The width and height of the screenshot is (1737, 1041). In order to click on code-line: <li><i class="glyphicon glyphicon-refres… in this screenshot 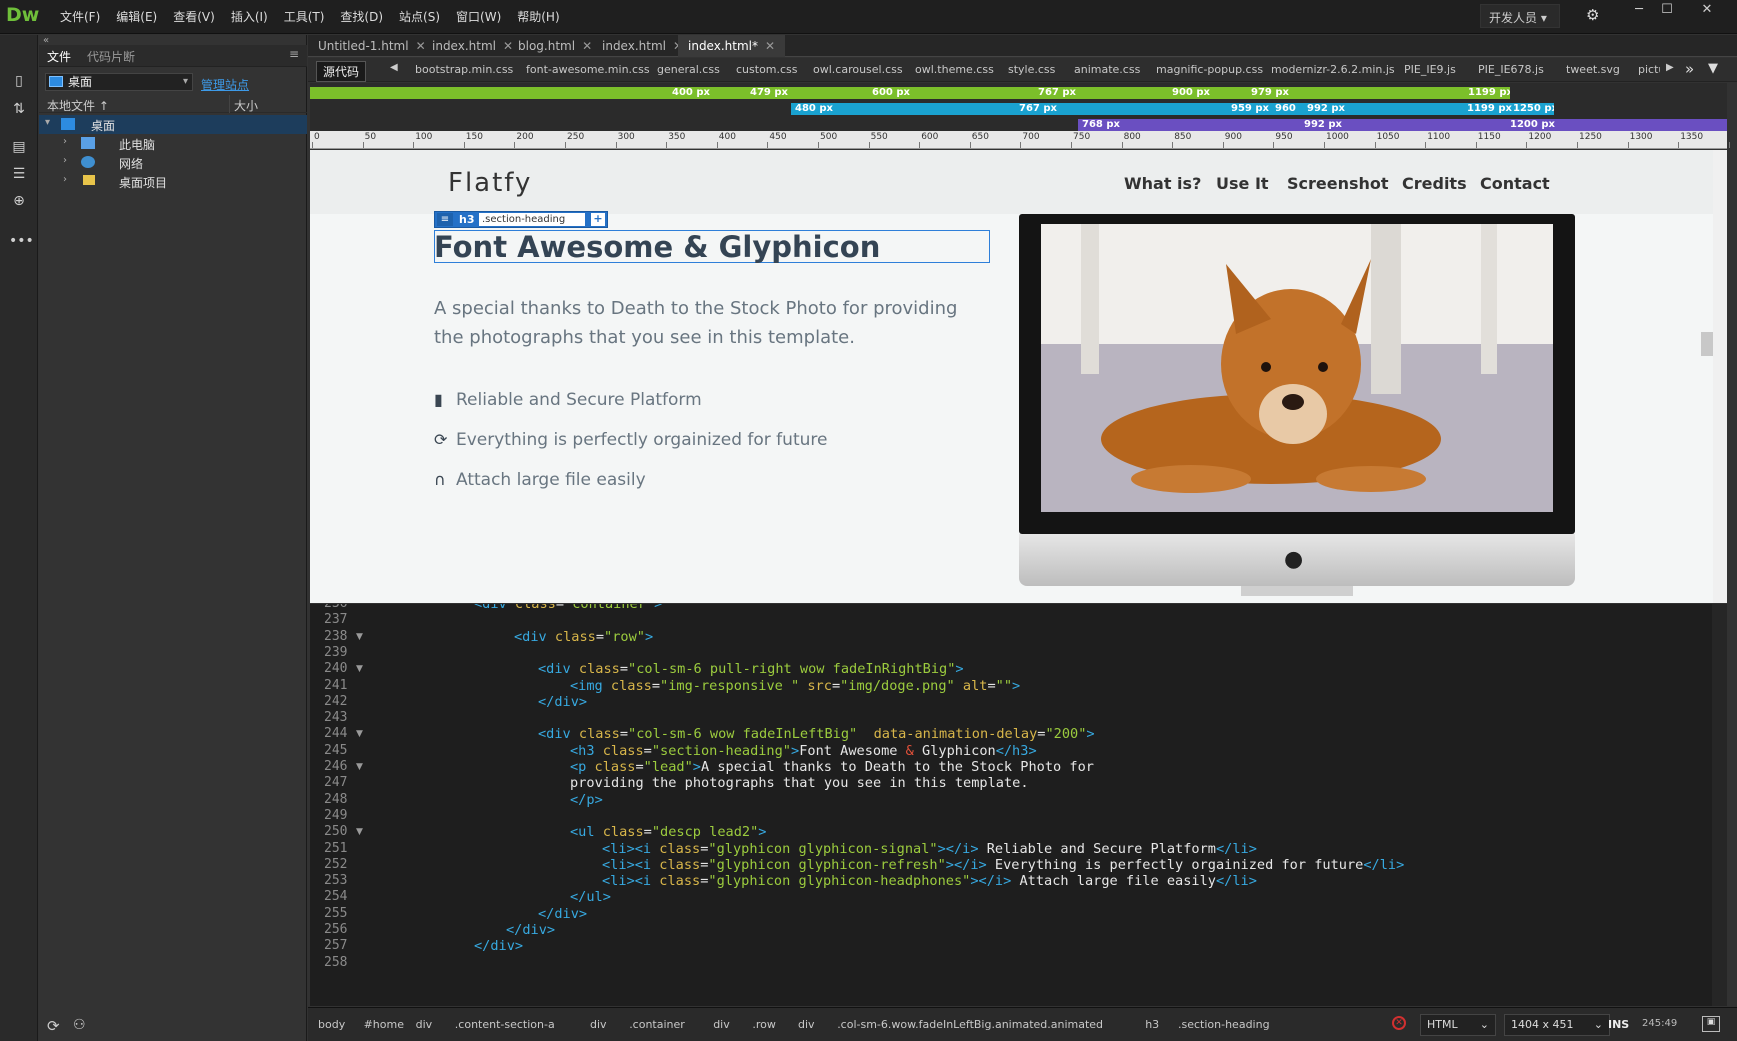, I will do `click(1003, 865)`.